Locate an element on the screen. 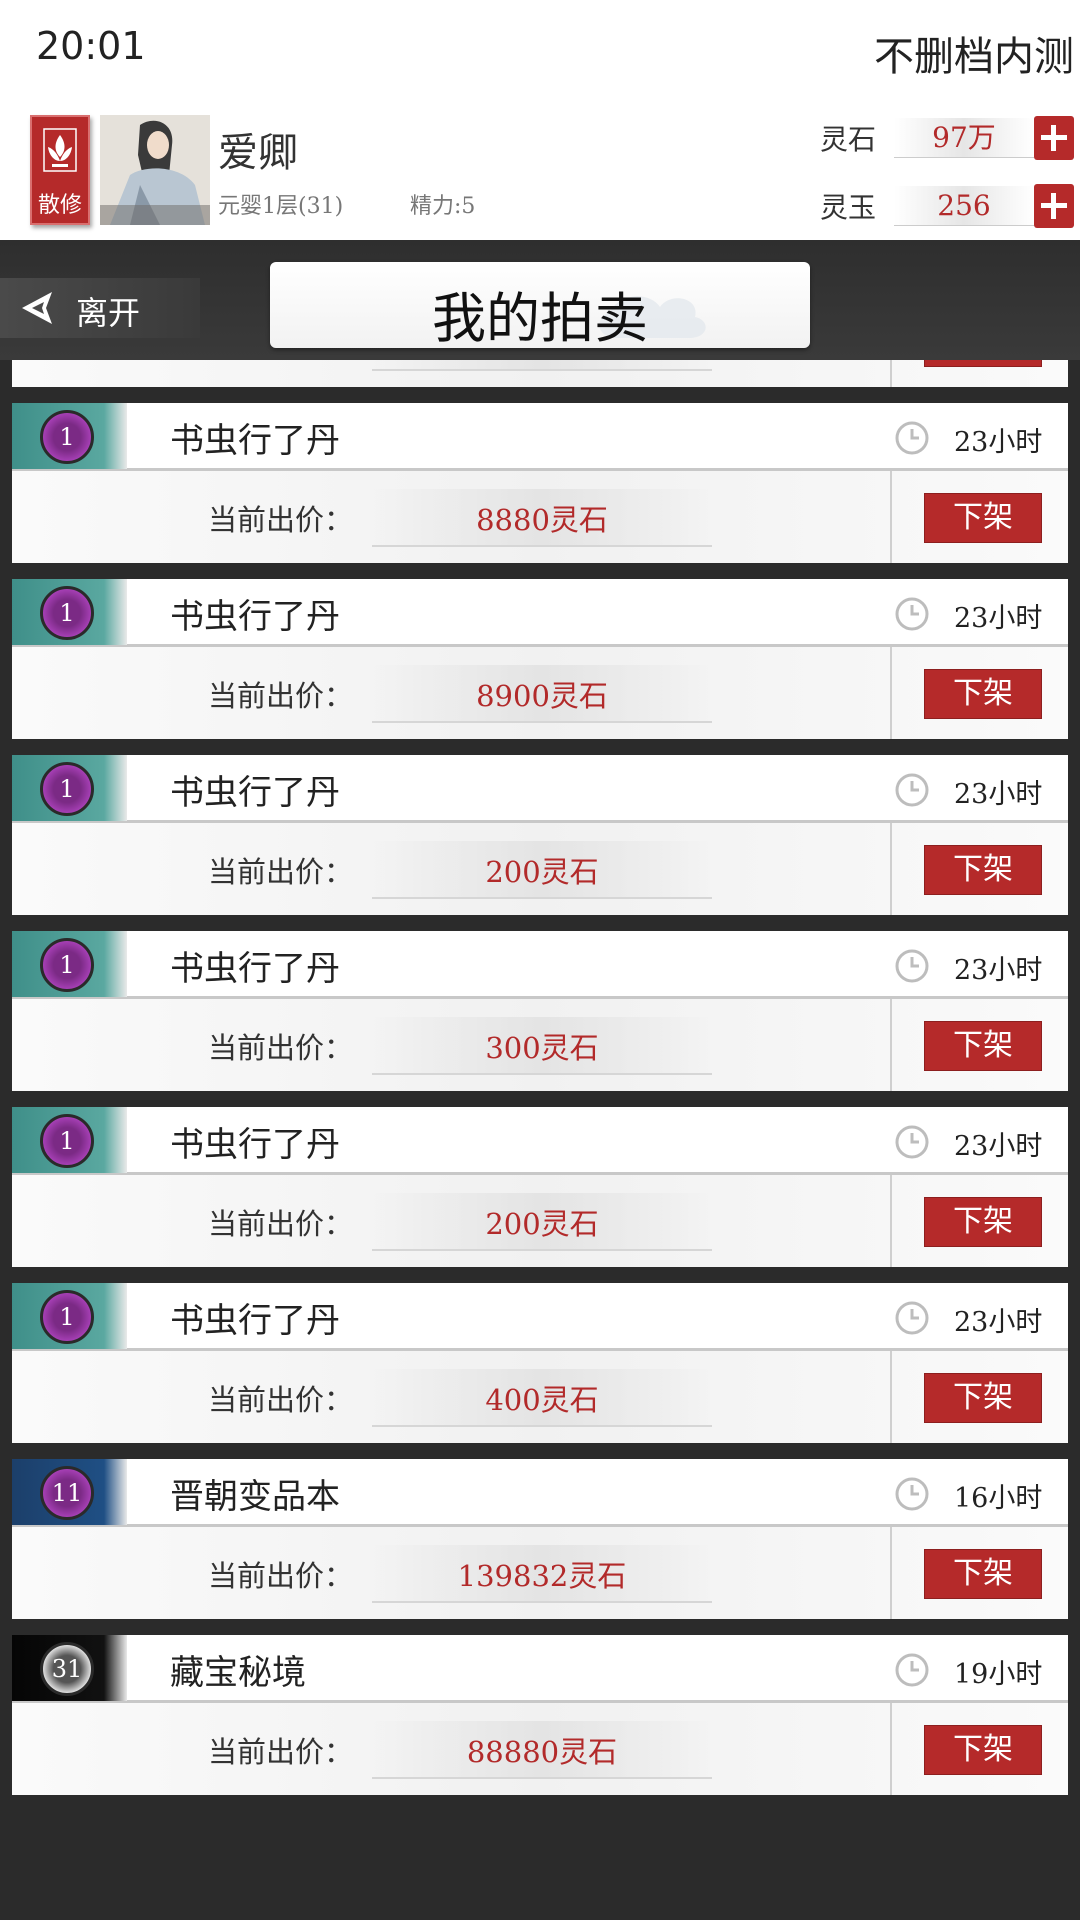 The height and width of the screenshot is (1920, 1080). spirit-stone-counter: 灵石 97万 is located at coordinates (947, 138).